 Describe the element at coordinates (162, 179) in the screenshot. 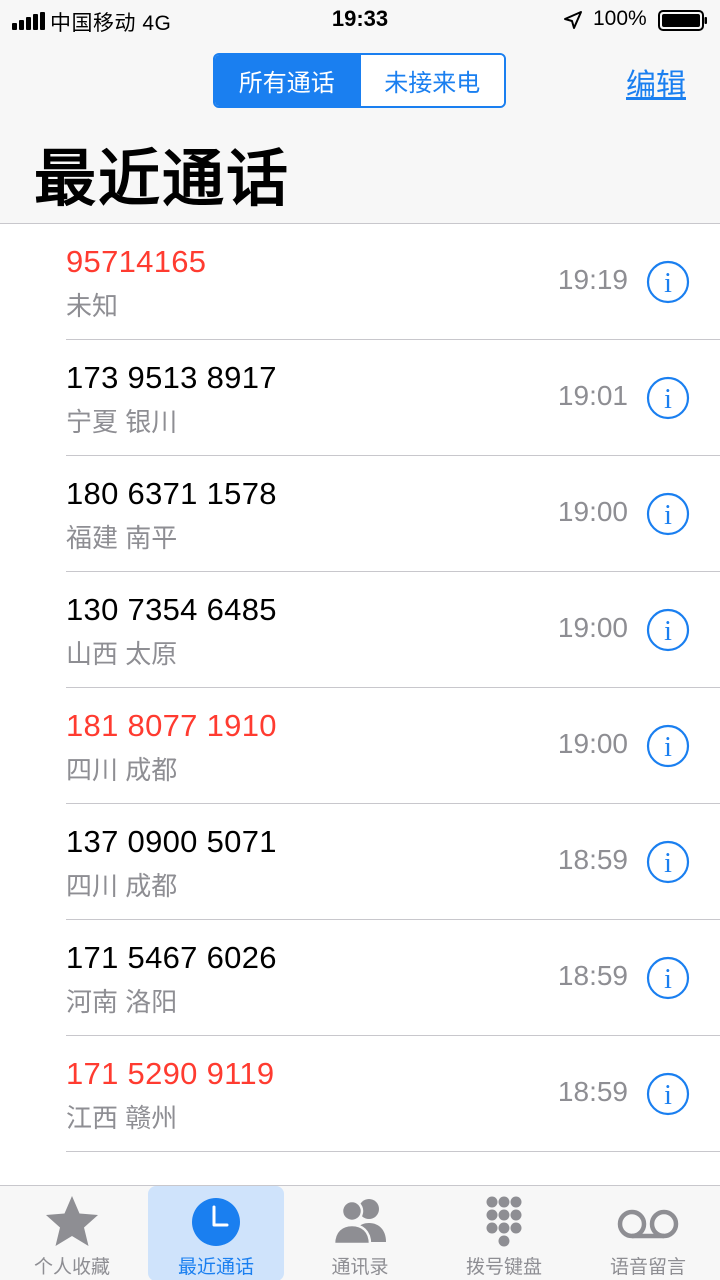

I see `page-title: 最近通话` at that location.